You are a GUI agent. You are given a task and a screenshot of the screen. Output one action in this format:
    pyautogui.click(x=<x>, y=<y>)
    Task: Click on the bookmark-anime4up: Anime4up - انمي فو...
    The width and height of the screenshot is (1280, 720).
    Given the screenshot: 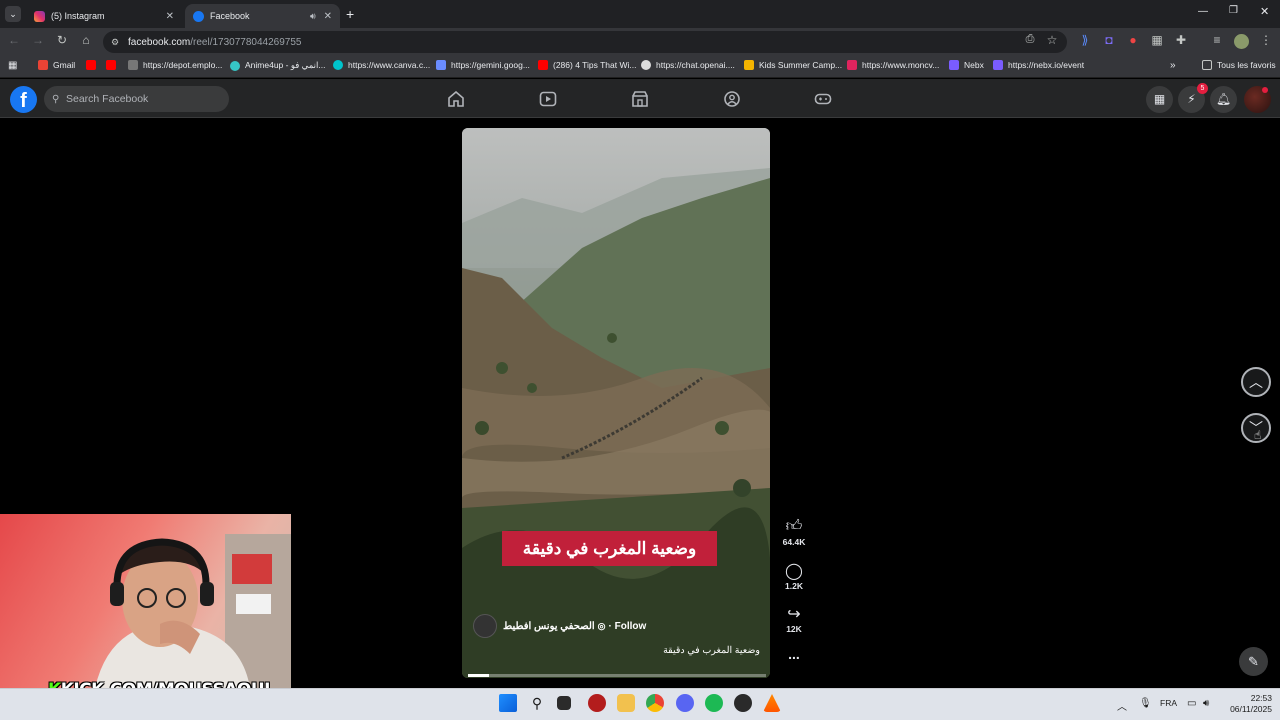 What is the action you would take?
    pyautogui.click(x=277, y=65)
    